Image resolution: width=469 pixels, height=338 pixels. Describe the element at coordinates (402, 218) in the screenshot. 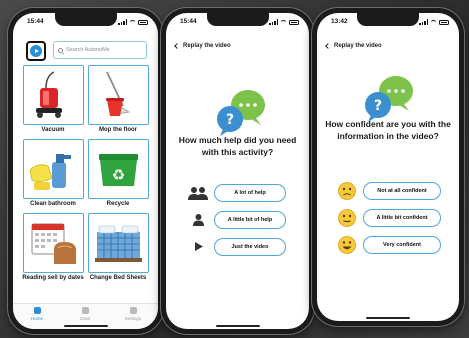

I see `option-a-little-bit-confident-button: A little bit confident` at that location.